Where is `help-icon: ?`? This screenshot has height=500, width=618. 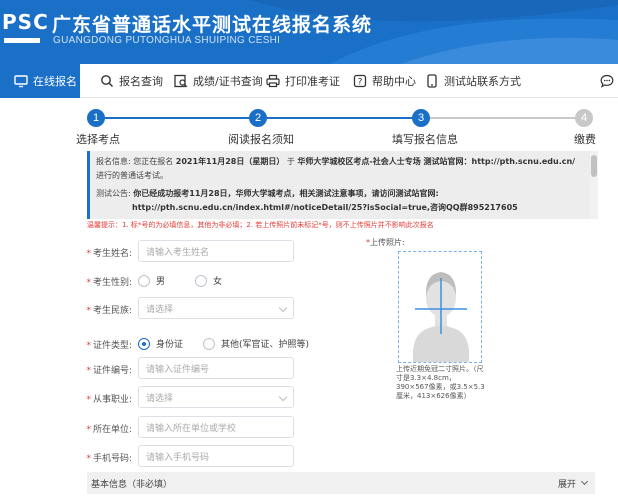 help-icon: ? is located at coordinates (360, 81).